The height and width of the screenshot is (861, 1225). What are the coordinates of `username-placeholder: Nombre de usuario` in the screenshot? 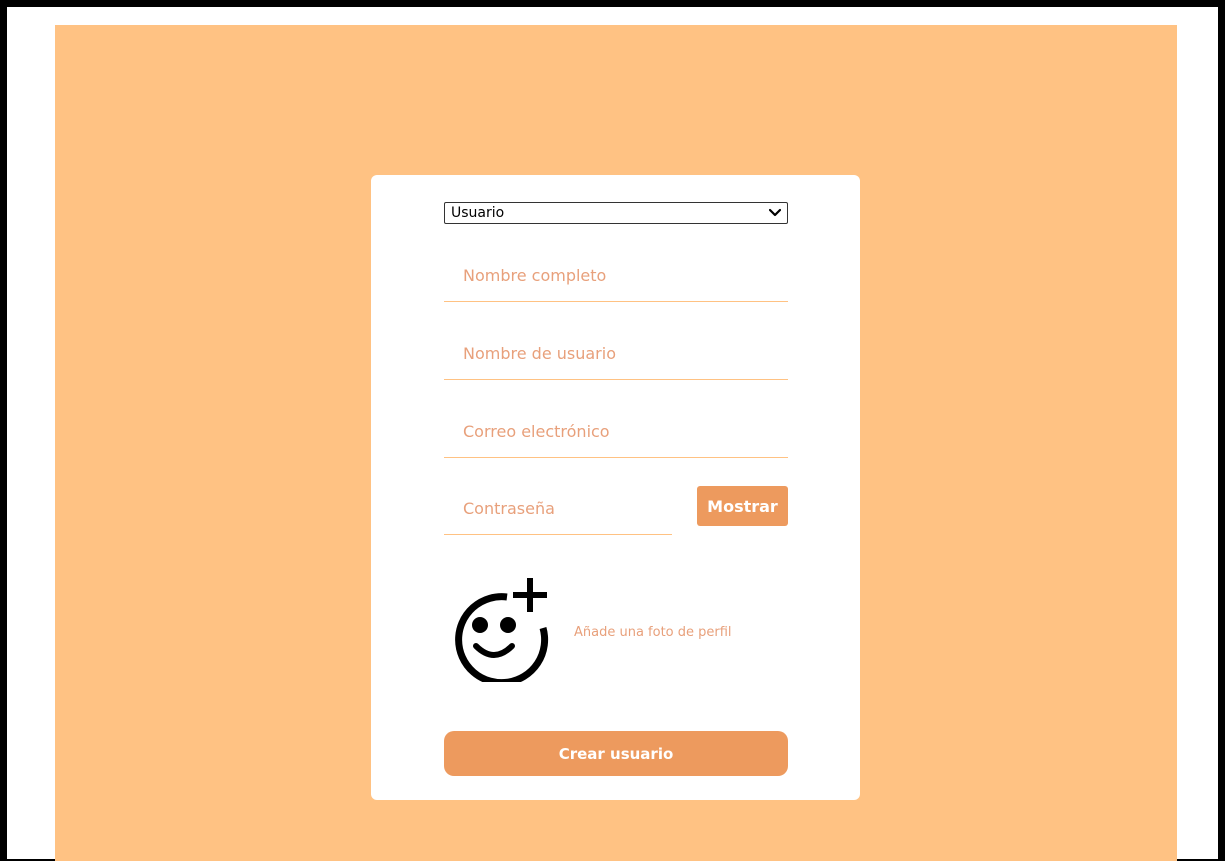 It's located at (539, 353).